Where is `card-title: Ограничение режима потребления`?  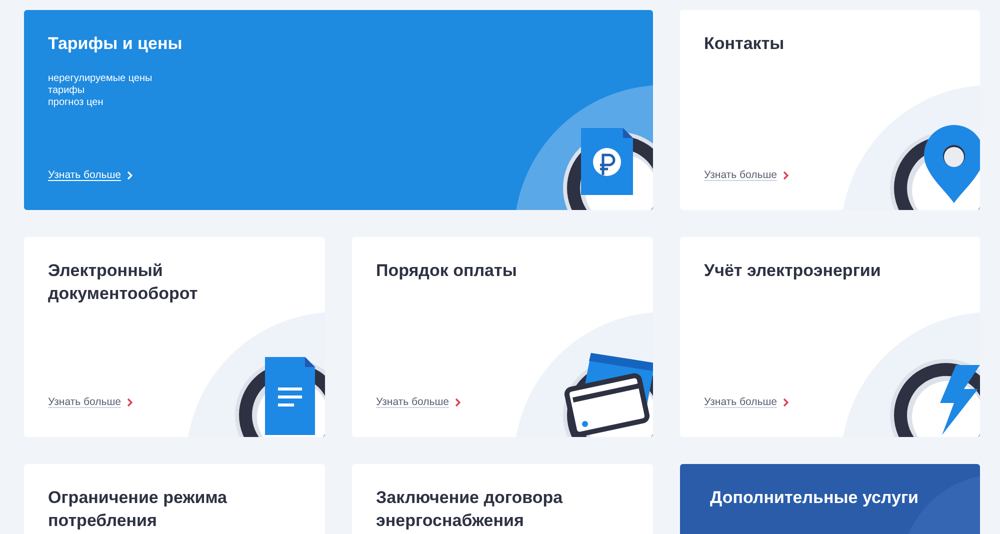 card-title: Ограничение режима потребления is located at coordinates (138, 509).